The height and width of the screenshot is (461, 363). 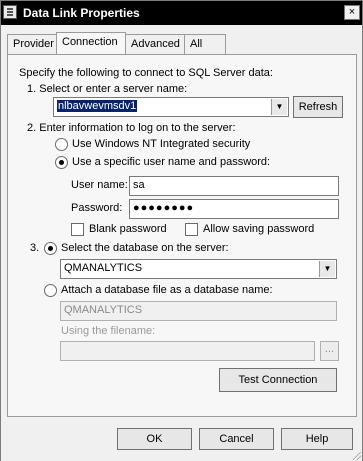 I want to click on tab-connection: Connection, so click(x=91, y=43).